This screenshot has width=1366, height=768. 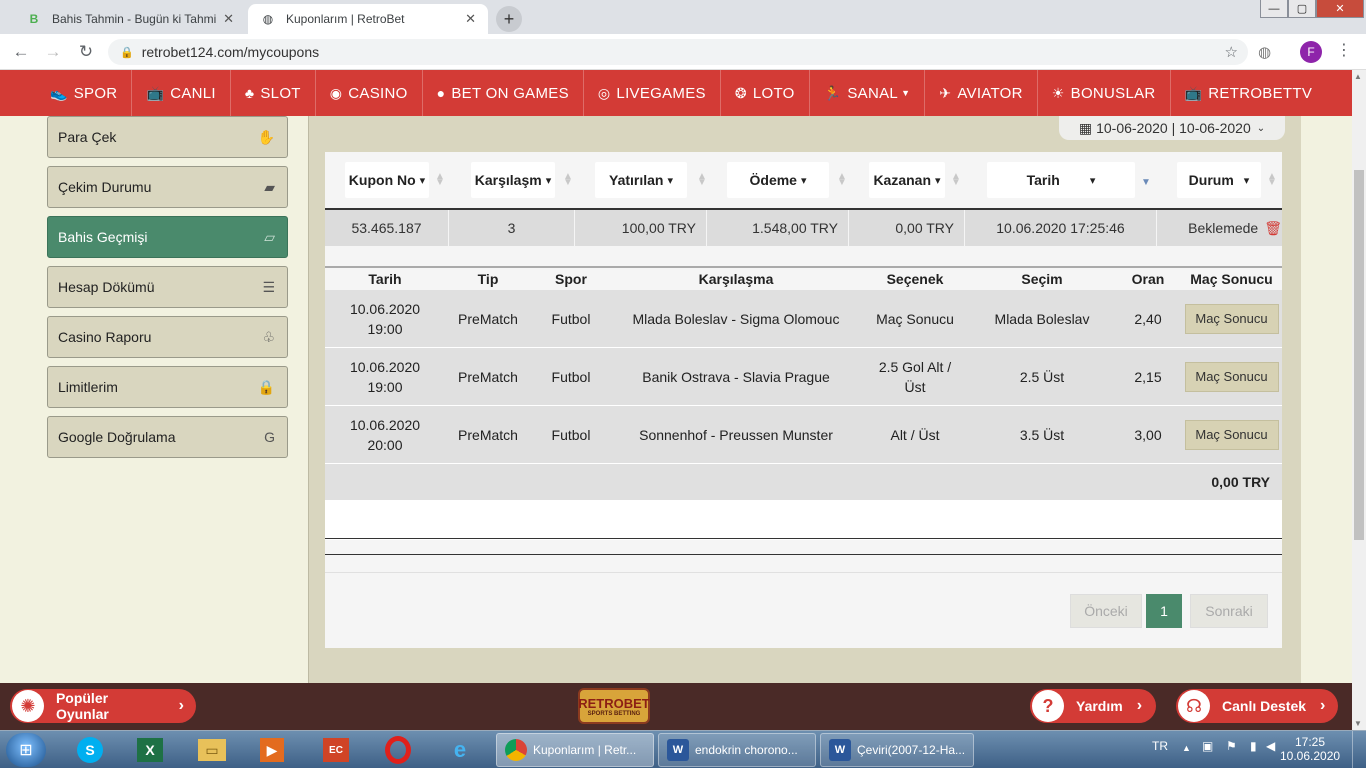 What do you see at coordinates (1219, 180) in the screenshot?
I see `filter-durum: Durum ▾` at bounding box center [1219, 180].